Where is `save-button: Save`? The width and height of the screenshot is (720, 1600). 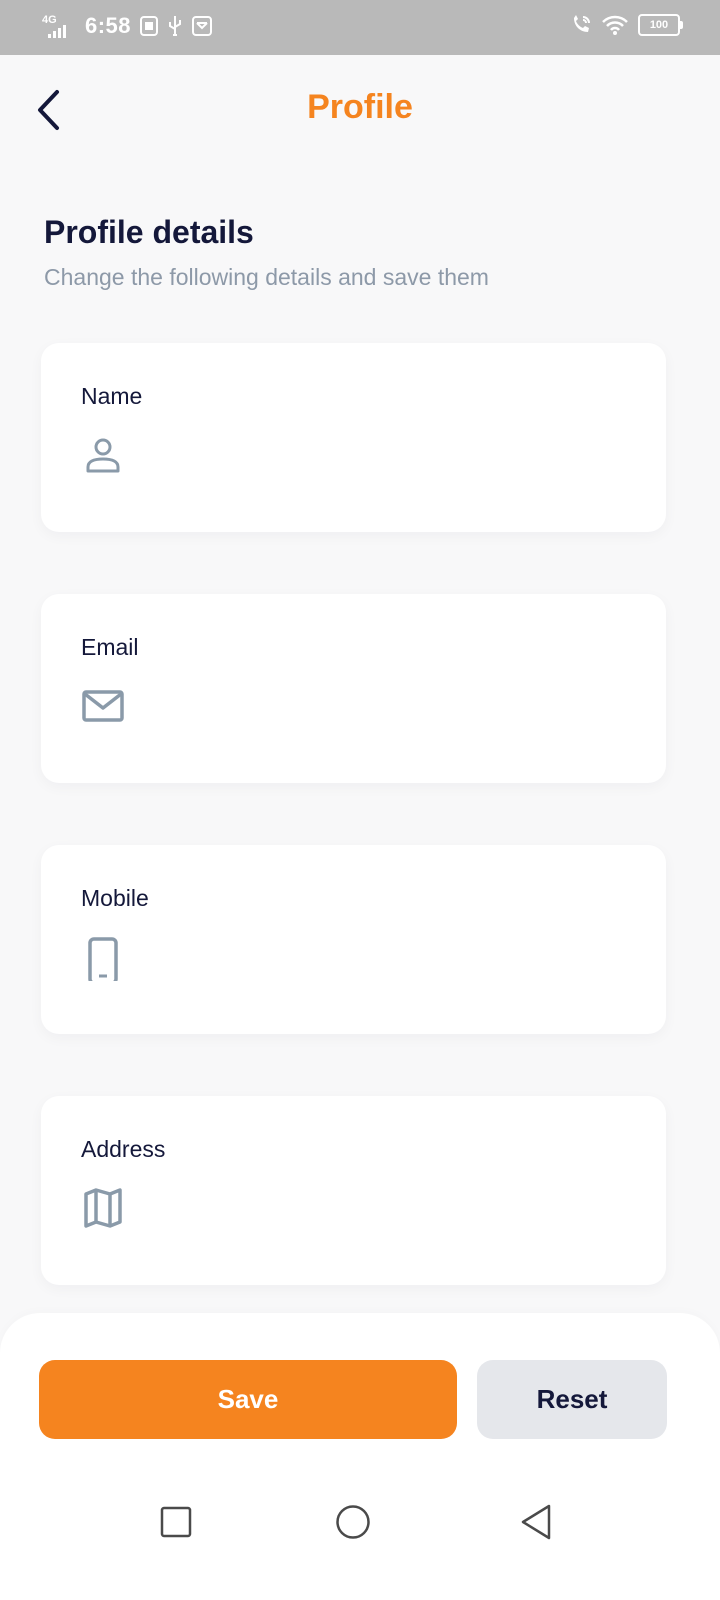
save-button: Save is located at coordinates (248, 1399).